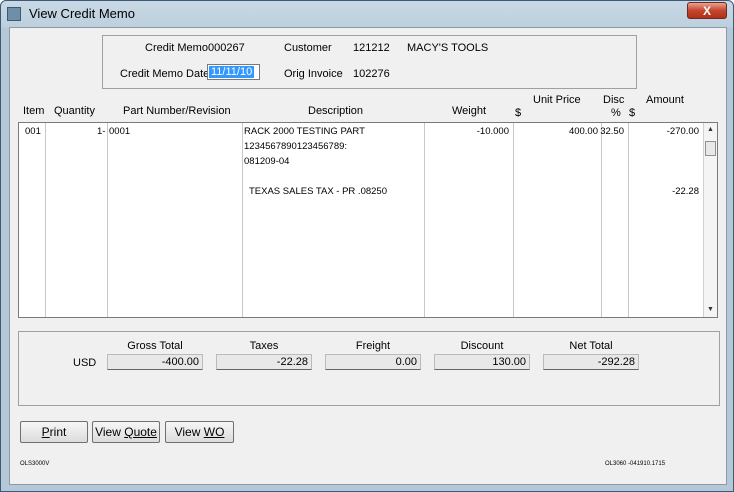 The height and width of the screenshot is (492, 734). Describe the element at coordinates (313, 74) in the screenshot. I see `orig-invoice-label: Orig Invoice` at that location.